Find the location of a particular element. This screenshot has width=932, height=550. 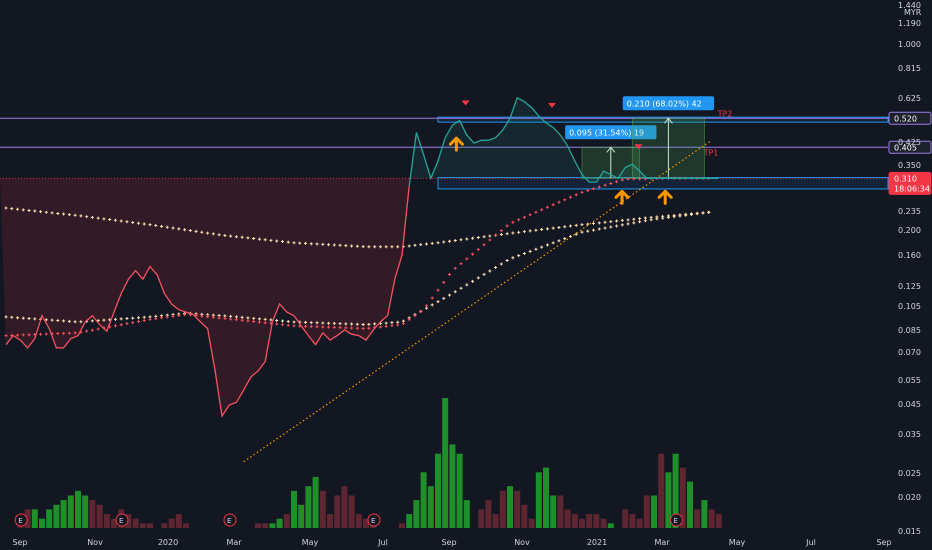

x-tick-label: 2021 is located at coordinates (597, 542).